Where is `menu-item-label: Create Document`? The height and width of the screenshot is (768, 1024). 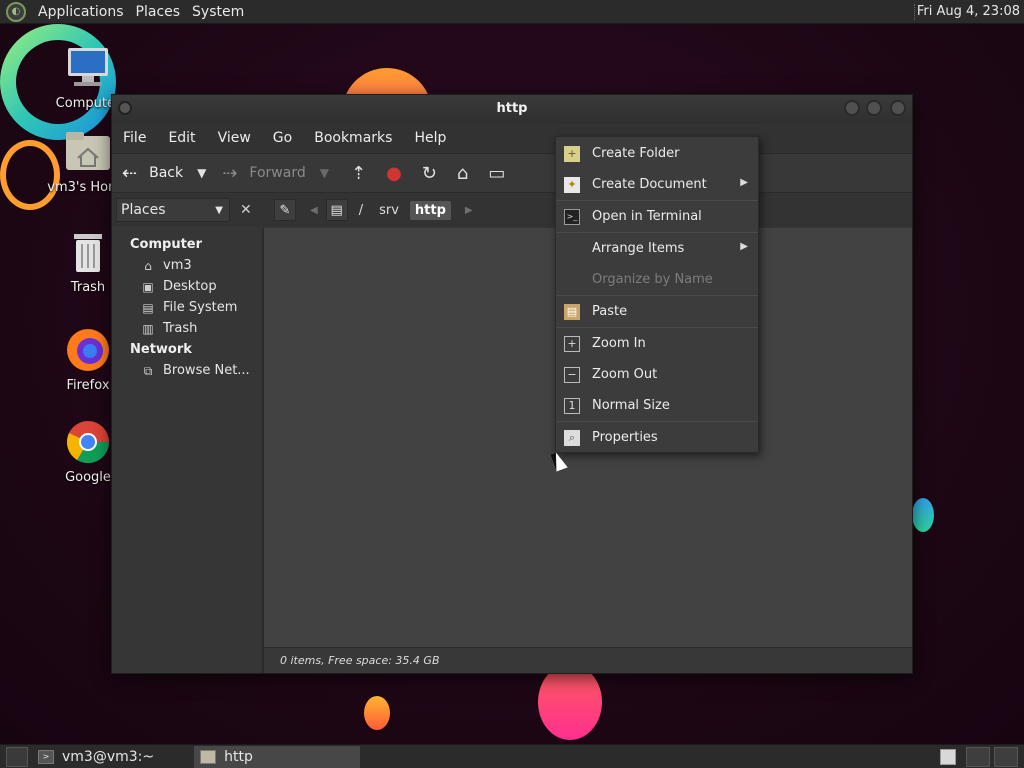 menu-item-label: Create Document is located at coordinates (649, 184).